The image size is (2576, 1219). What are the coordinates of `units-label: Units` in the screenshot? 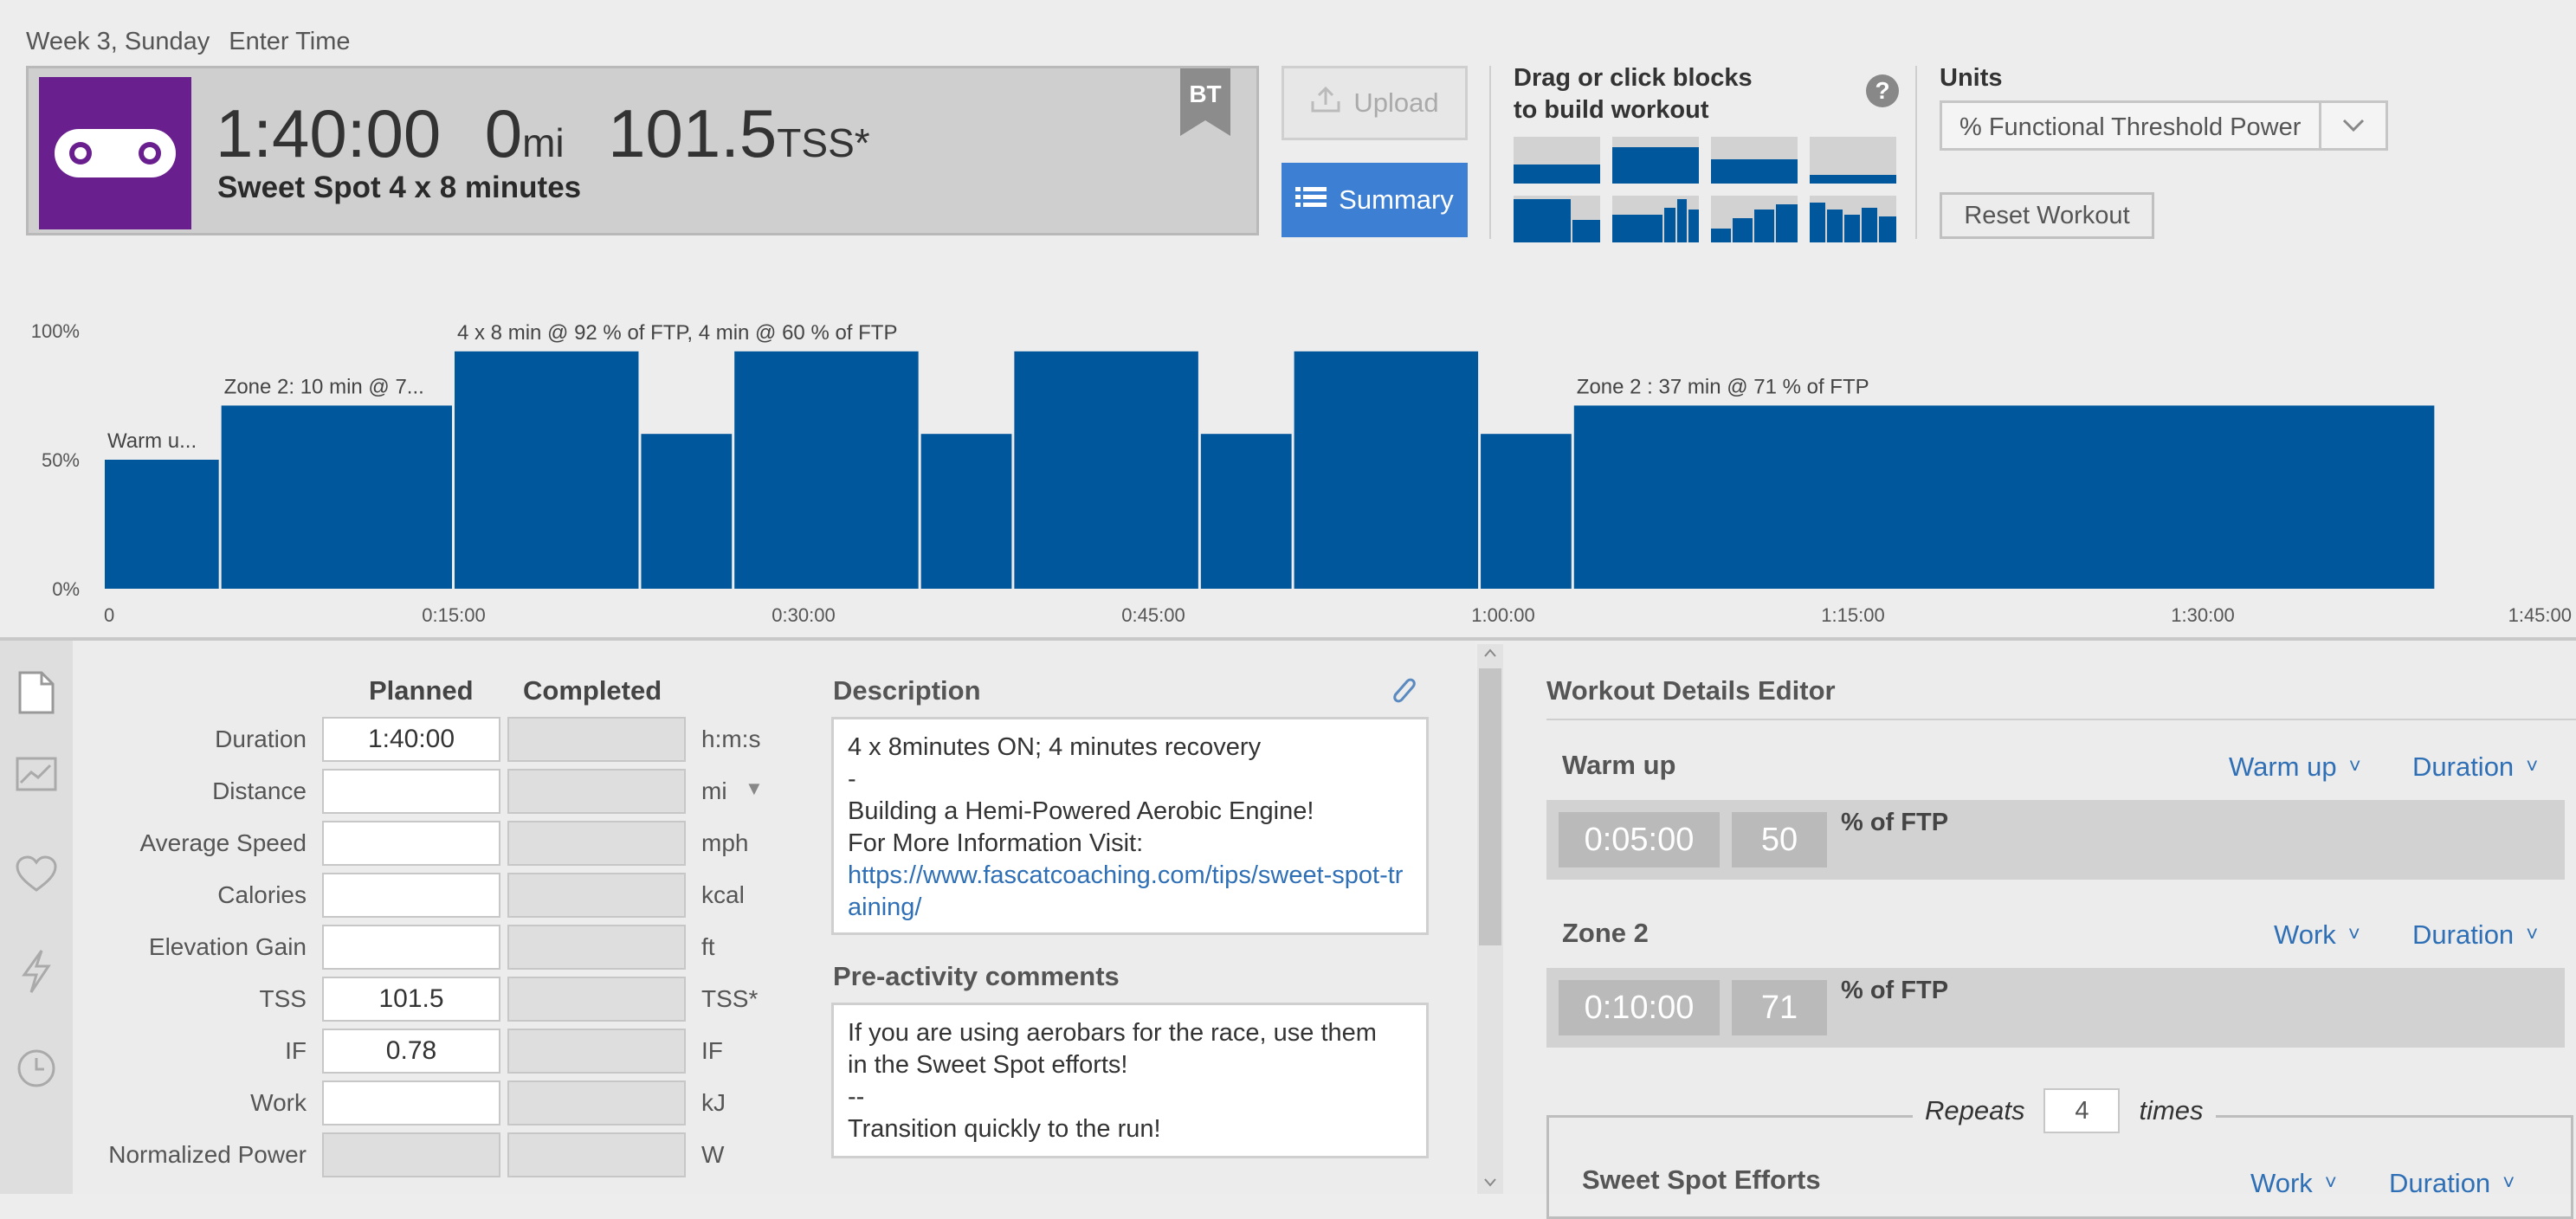 It's located at (1972, 78).